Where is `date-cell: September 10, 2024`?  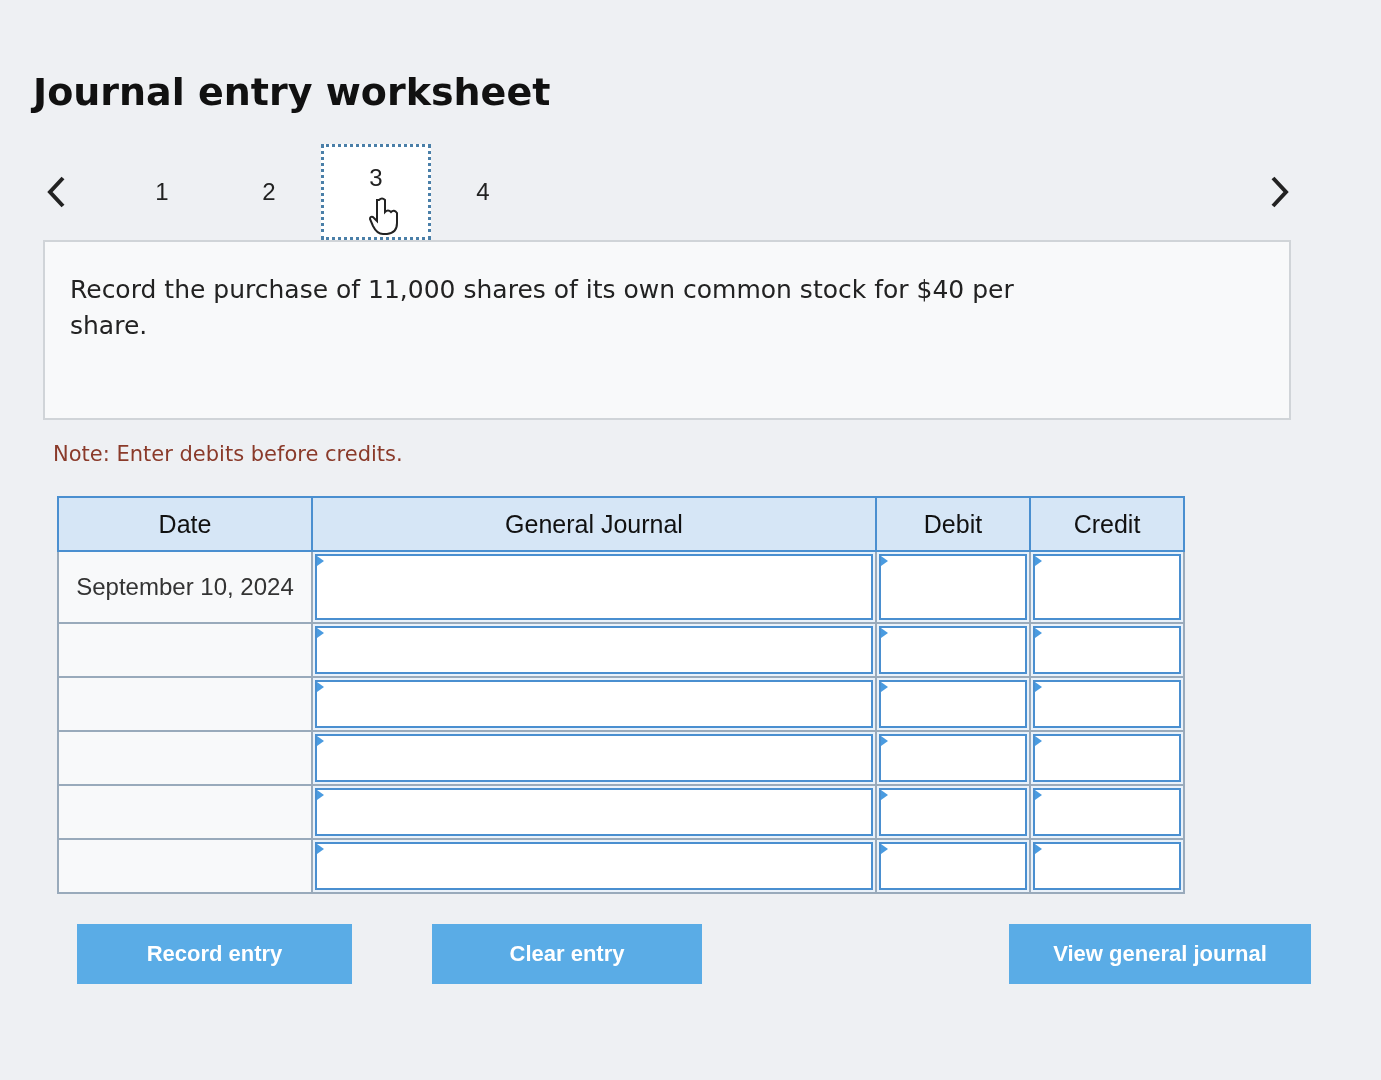
date-cell: September 10, 2024 is located at coordinates (185, 587).